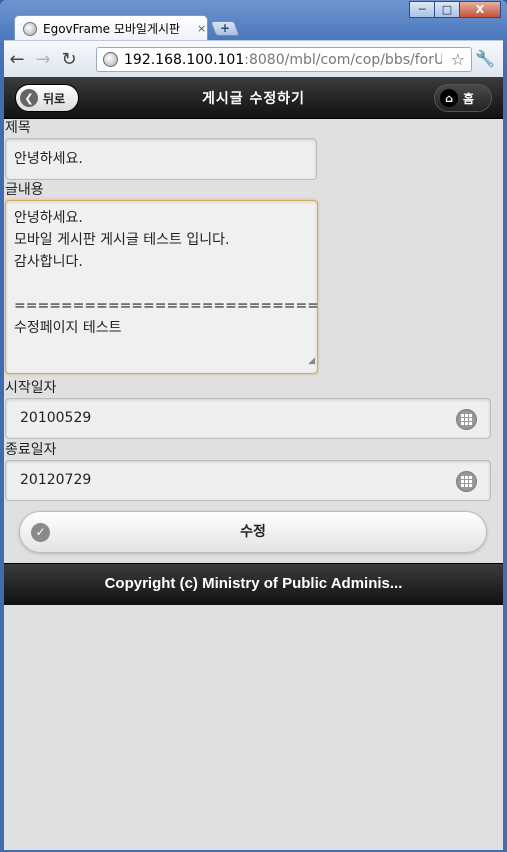 The height and width of the screenshot is (852, 507). What do you see at coordinates (485, 58) in the screenshot?
I see `wrench-icon: 🔧` at bounding box center [485, 58].